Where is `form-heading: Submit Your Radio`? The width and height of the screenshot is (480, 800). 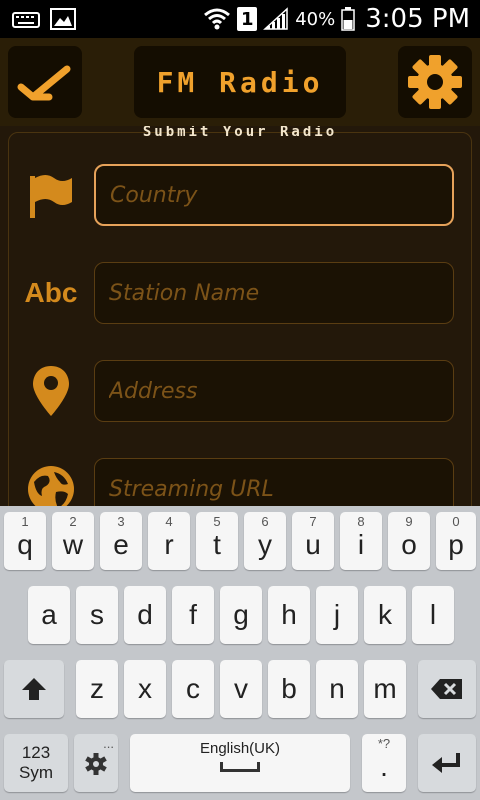
form-heading: Submit Your Radio is located at coordinates (240, 133).